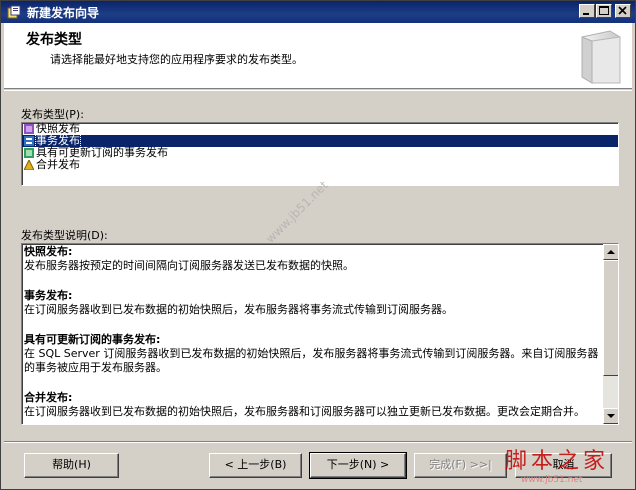  Describe the element at coordinates (318, 12) in the screenshot. I see `title-bar: 新建发布向导` at that location.